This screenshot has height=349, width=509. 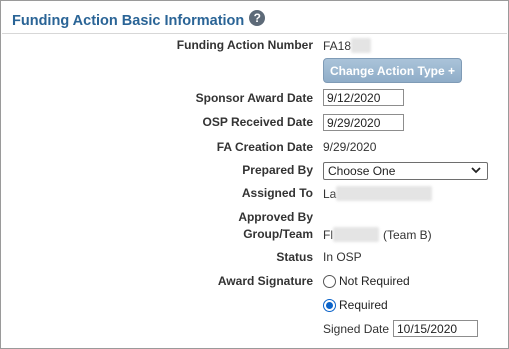 What do you see at coordinates (329, 305) in the screenshot?
I see `radio-button-checked` at bounding box center [329, 305].